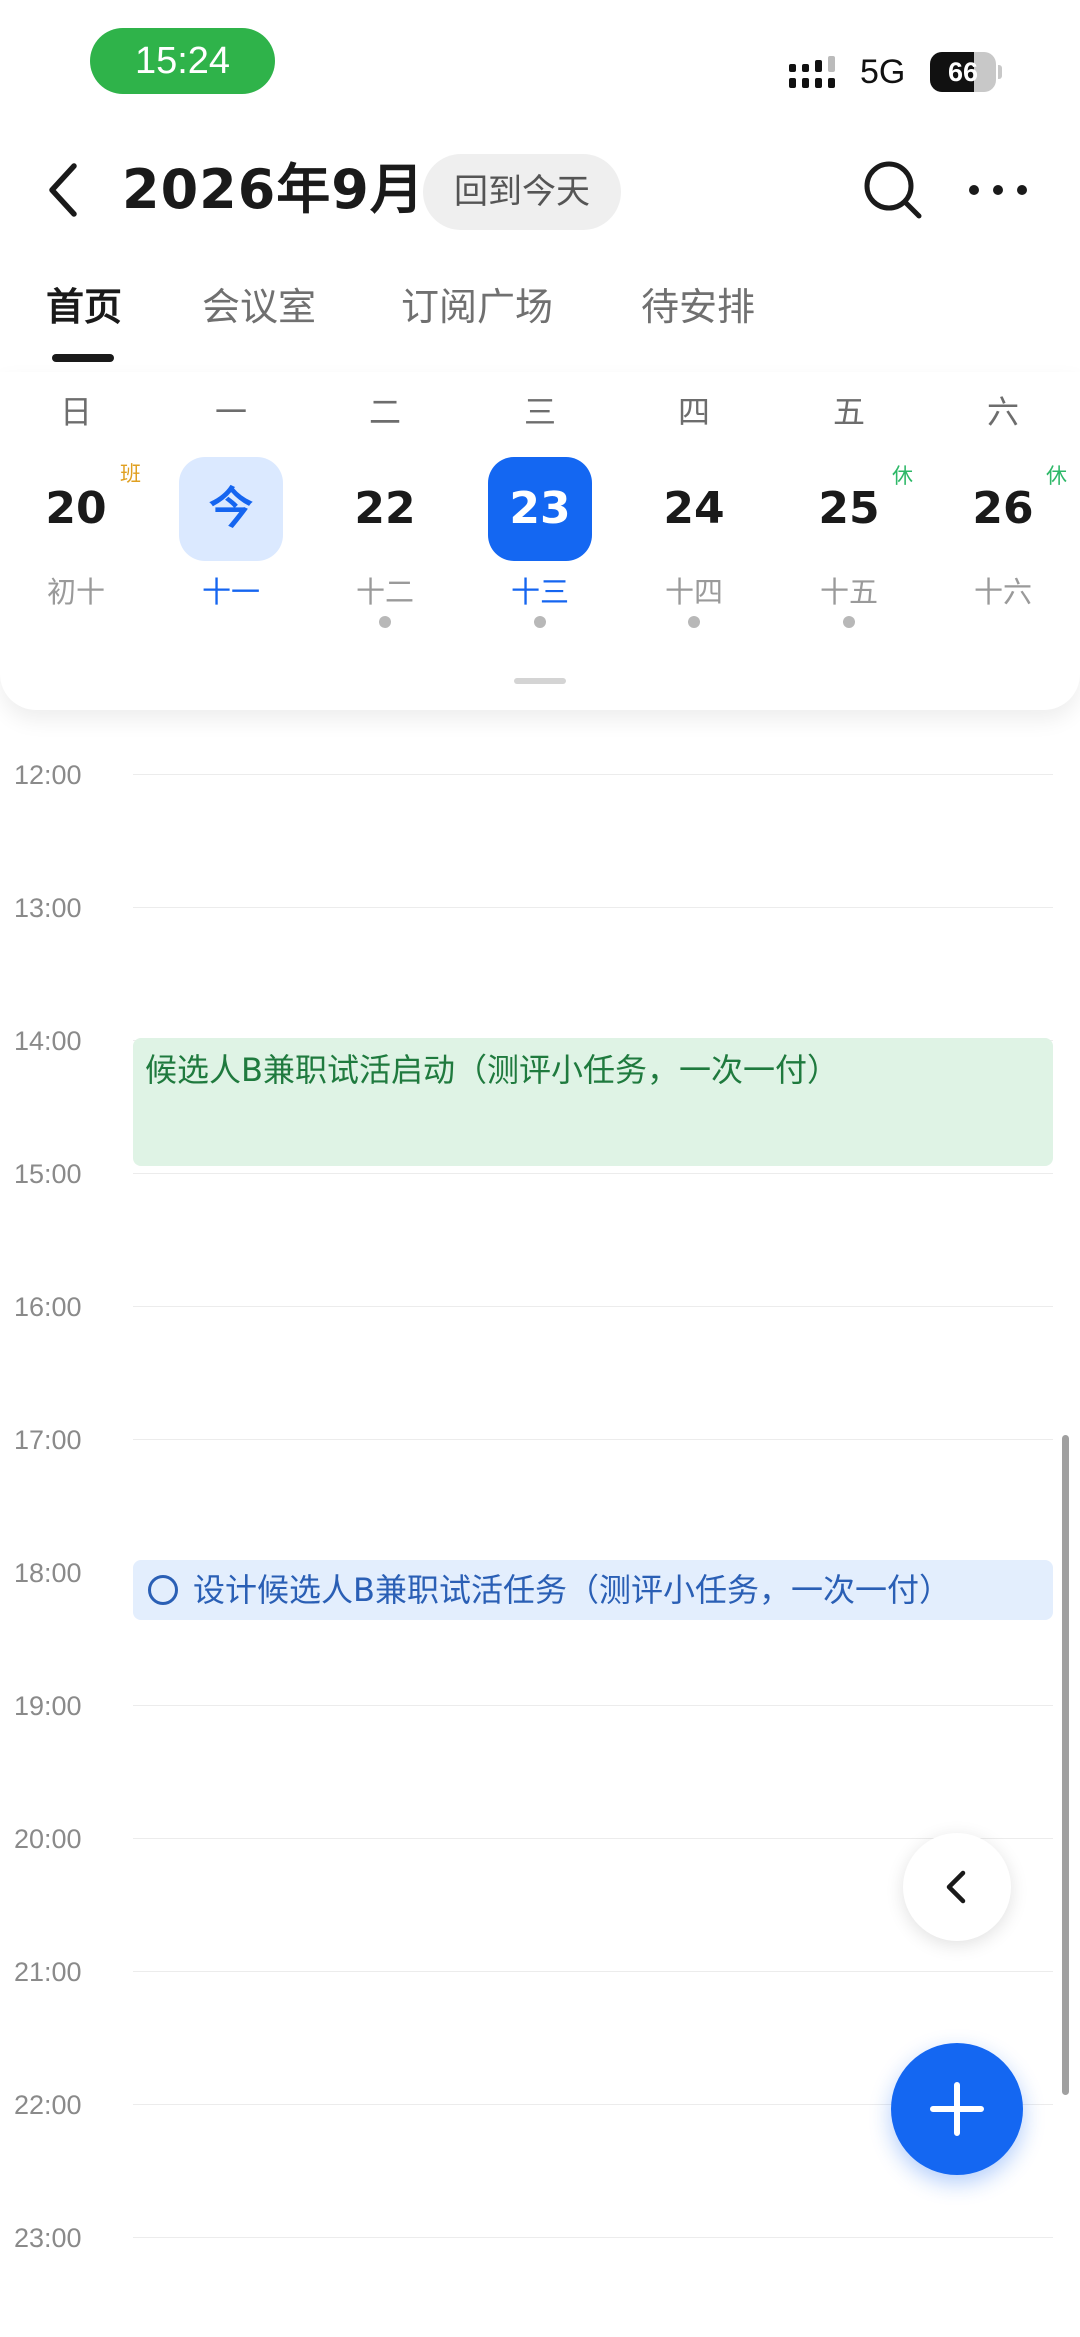 This screenshot has height=2337, width=1080. Describe the element at coordinates (849, 508) in the screenshot. I see `date-number: 25` at that location.